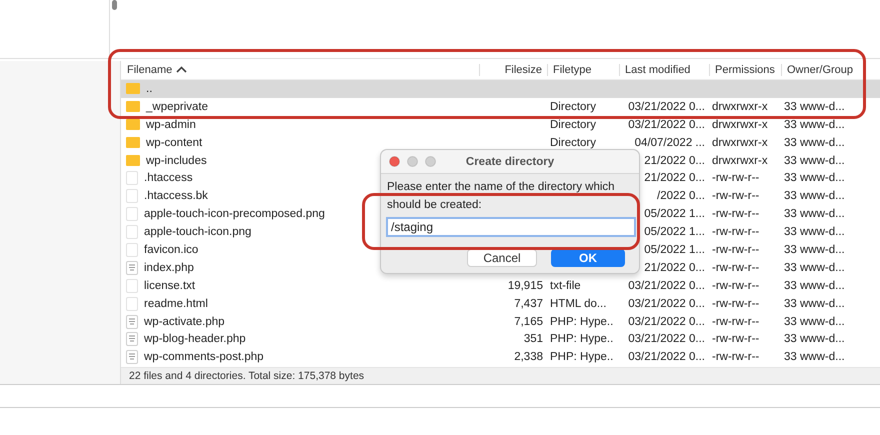  Describe the element at coordinates (511, 227) in the screenshot. I see `directory-name-field: /staging` at that location.